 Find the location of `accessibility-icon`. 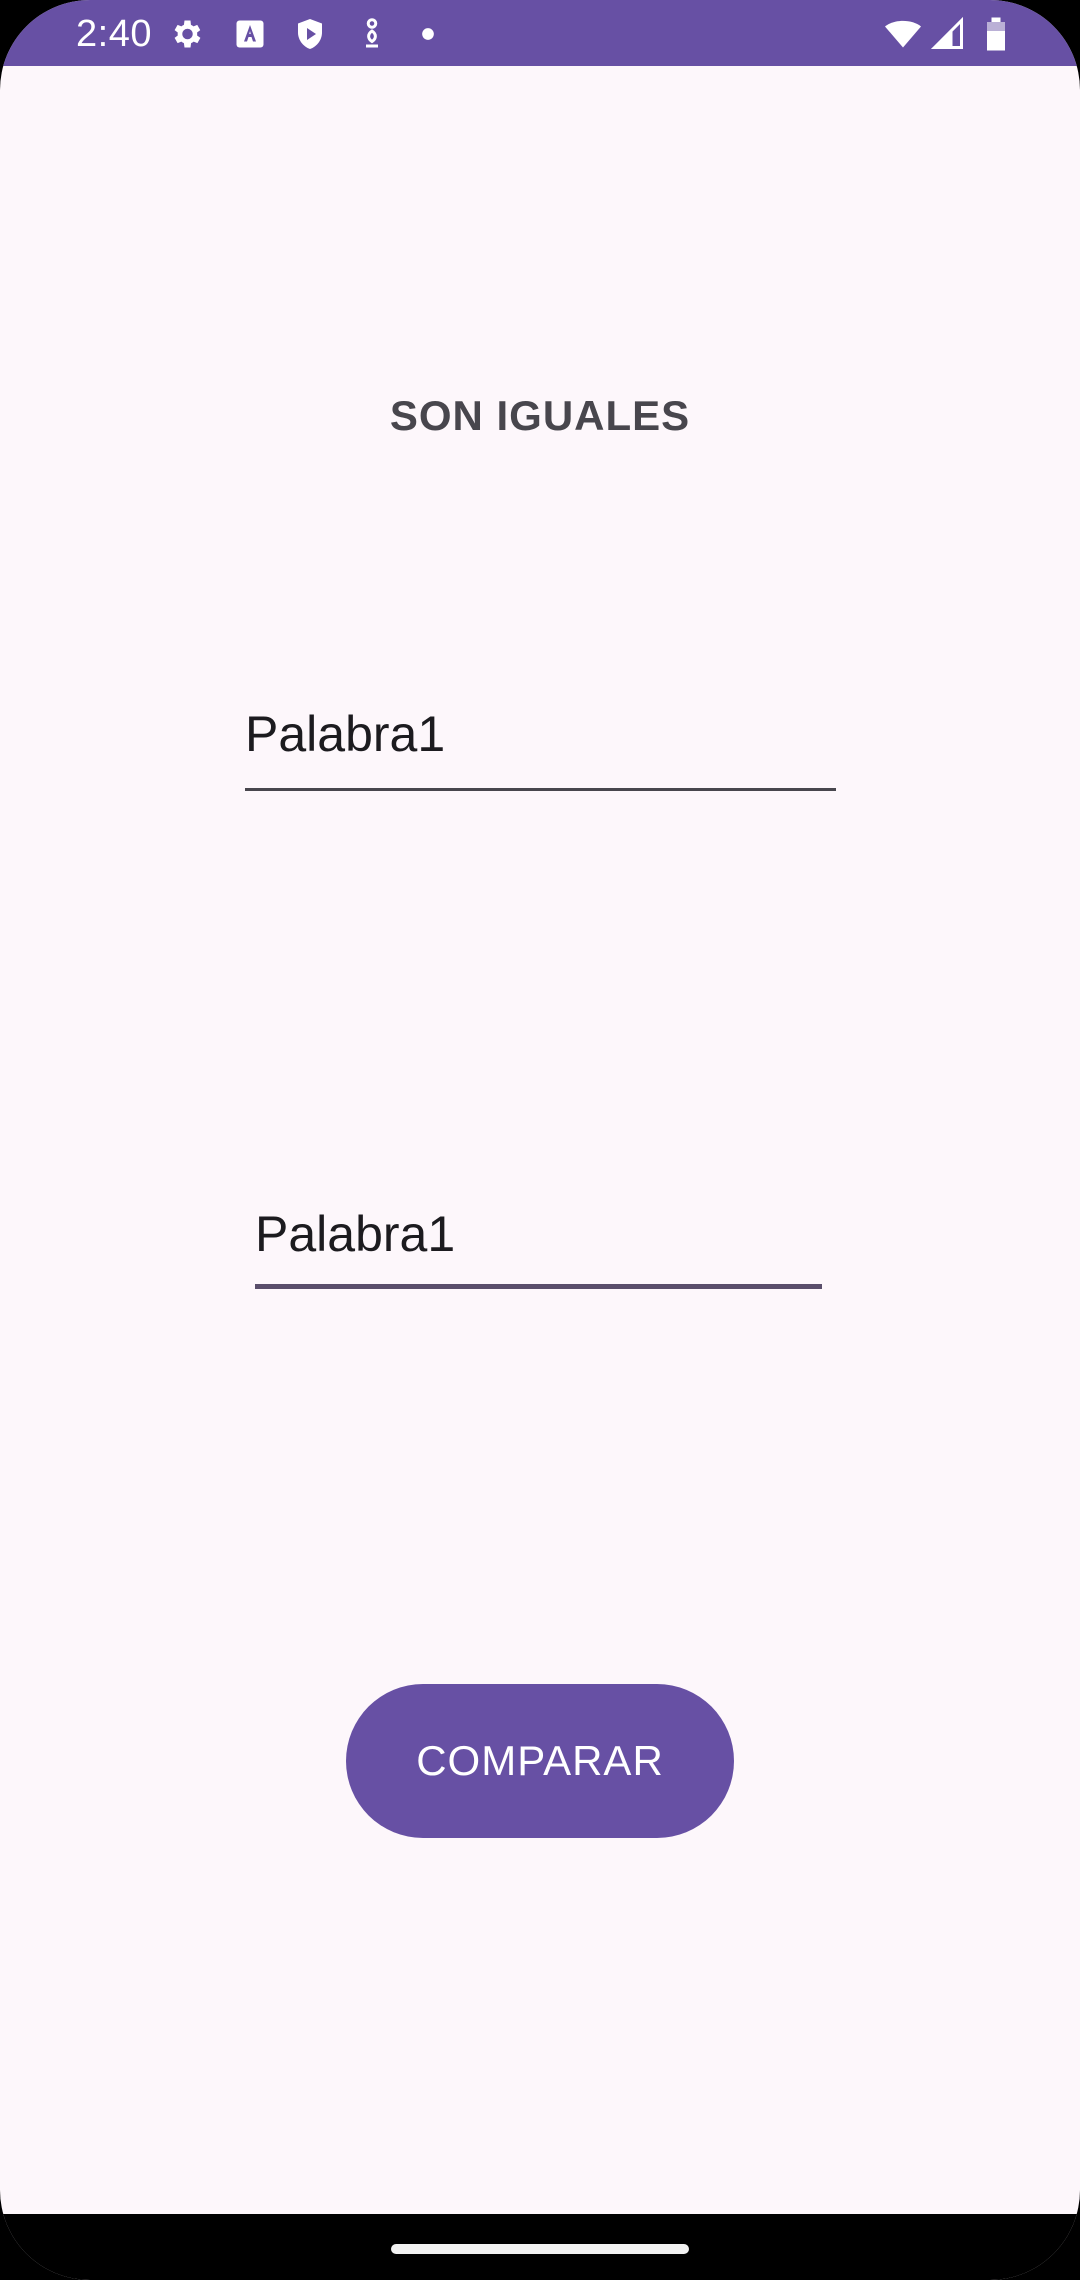

accessibility-icon is located at coordinates (372, 34).